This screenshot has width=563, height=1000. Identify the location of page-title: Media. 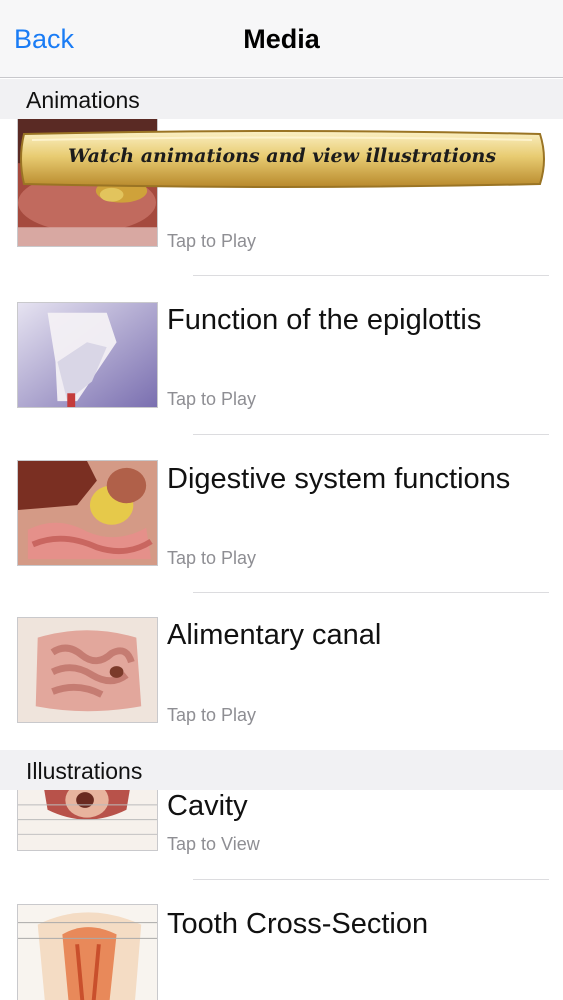
(281, 39).